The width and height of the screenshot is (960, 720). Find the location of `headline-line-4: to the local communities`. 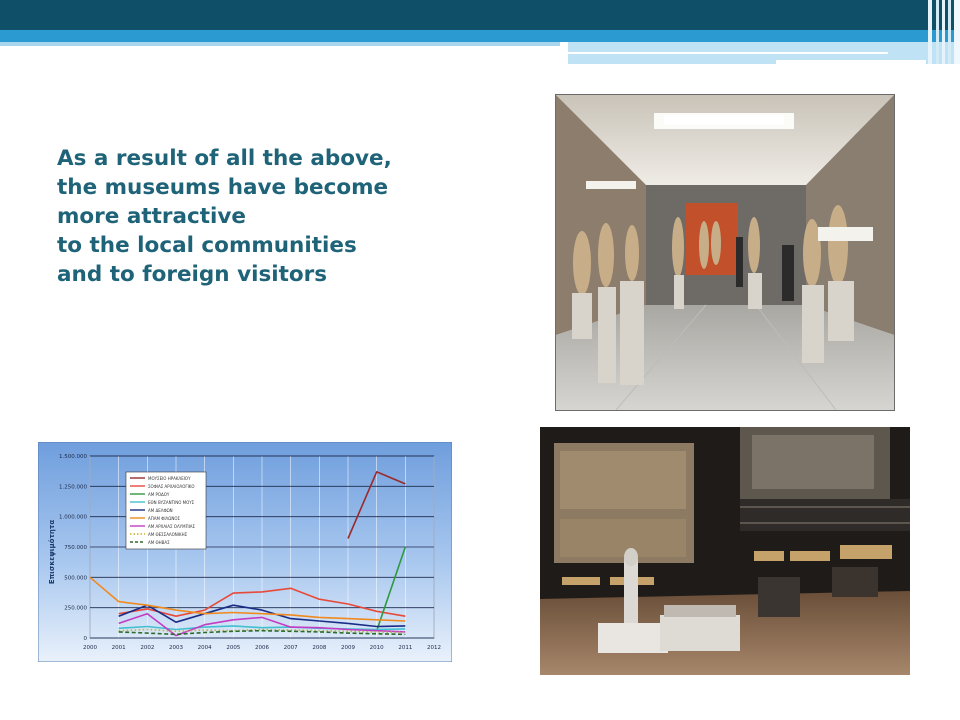

headline-line-4: to the local communities is located at coordinates (207, 245).